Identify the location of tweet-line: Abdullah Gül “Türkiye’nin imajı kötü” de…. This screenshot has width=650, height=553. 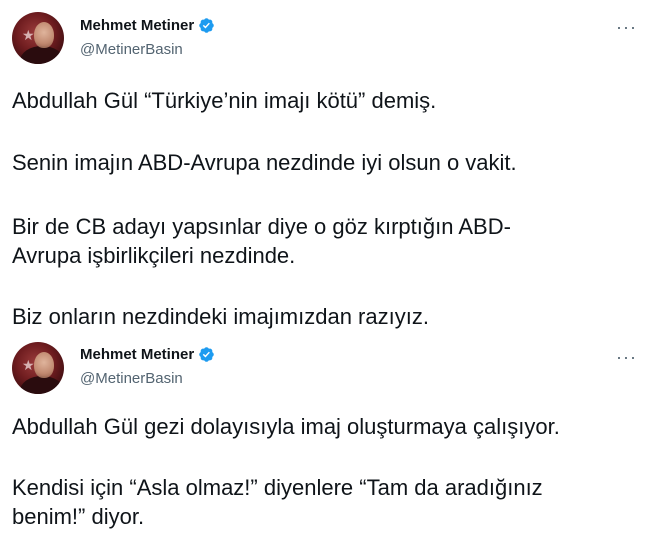
(224, 100).